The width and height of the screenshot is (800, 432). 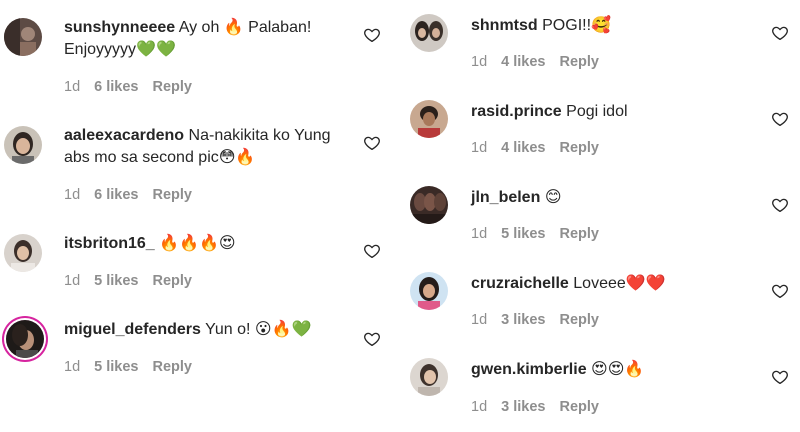 What do you see at coordinates (520, 283) in the screenshot?
I see `comment-username: cruzraichelle` at bounding box center [520, 283].